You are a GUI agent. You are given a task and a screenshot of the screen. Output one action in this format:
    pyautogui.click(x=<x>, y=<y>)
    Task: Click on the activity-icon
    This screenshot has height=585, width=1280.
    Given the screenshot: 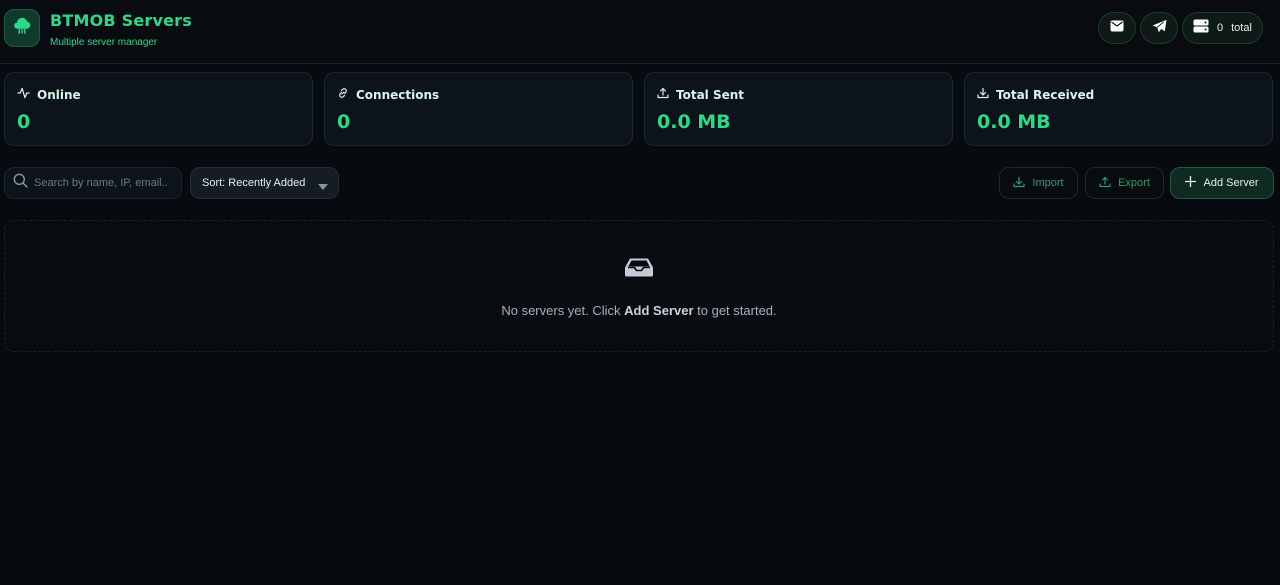 What is the action you would take?
    pyautogui.click(x=23, y=94)
    